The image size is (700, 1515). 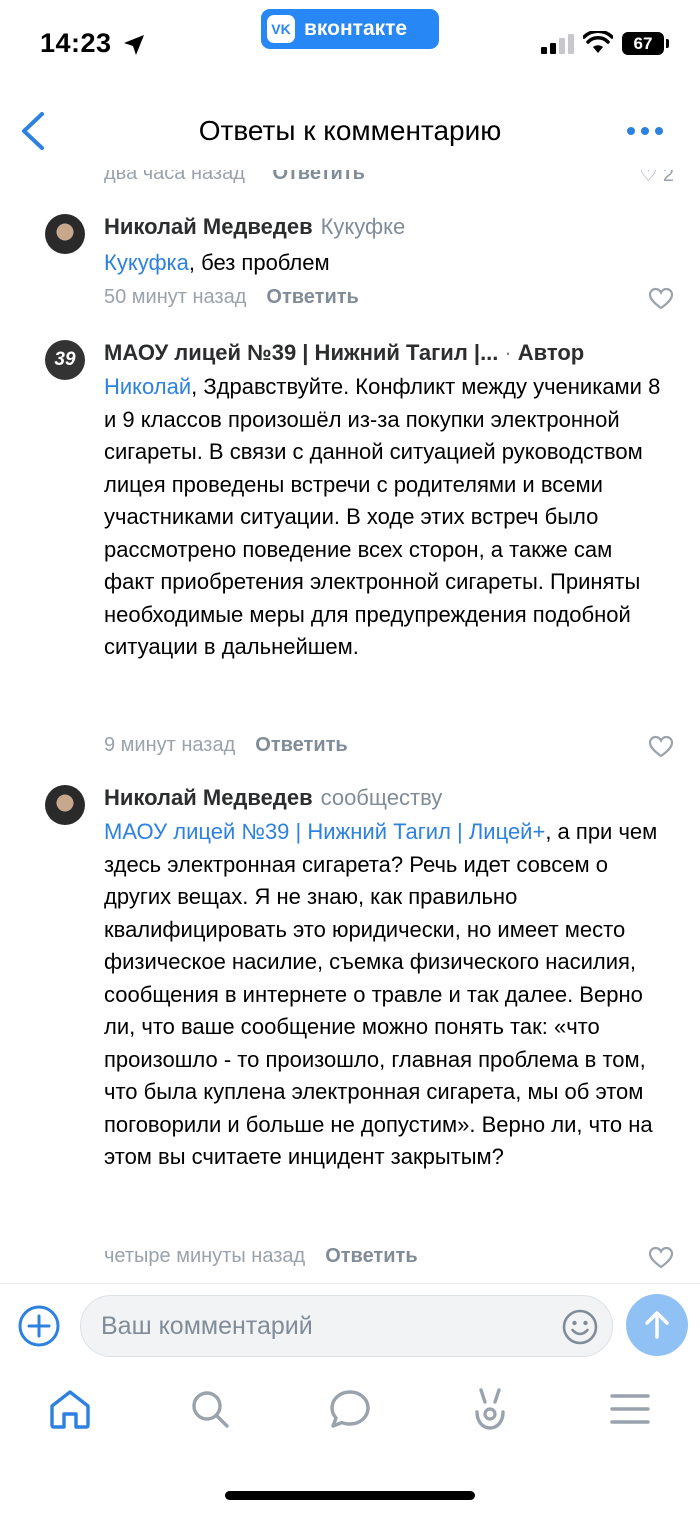 I want to click on app-badge-label: вконтакте, so click(x=356, y=28).